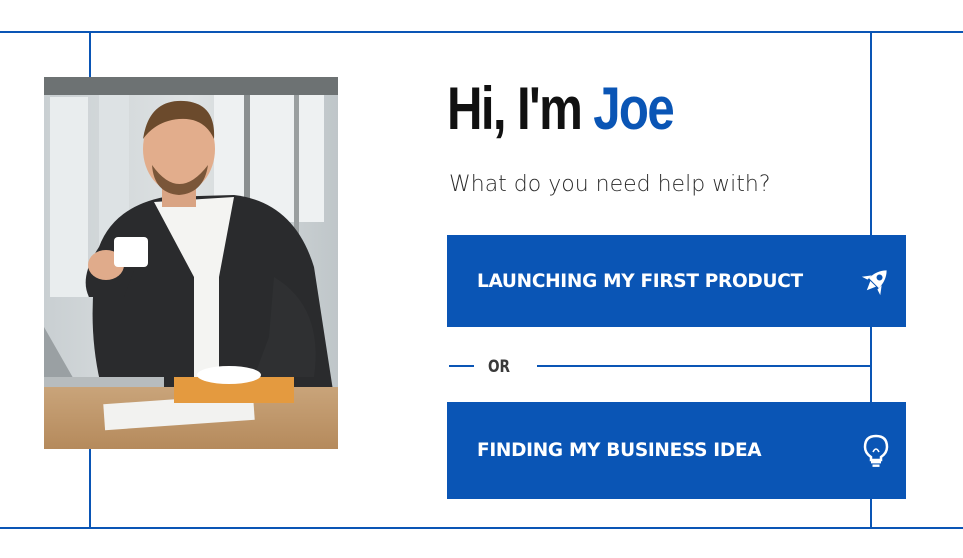  What do you see at coordinates (619, 450) in the screenshot?
I see `finding-idea-label: FINDING MY BUSINESS IDEA` at bounding box center [619, 450].